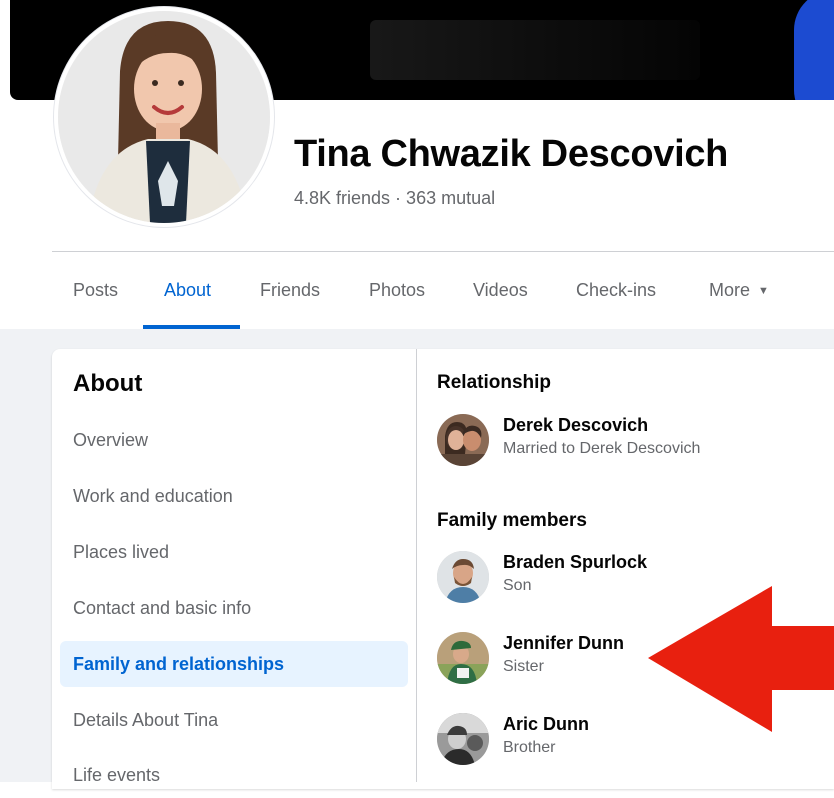 This screenshot has height=798, width=834. I want to click on person-relation: Sister, so click(523, 666).